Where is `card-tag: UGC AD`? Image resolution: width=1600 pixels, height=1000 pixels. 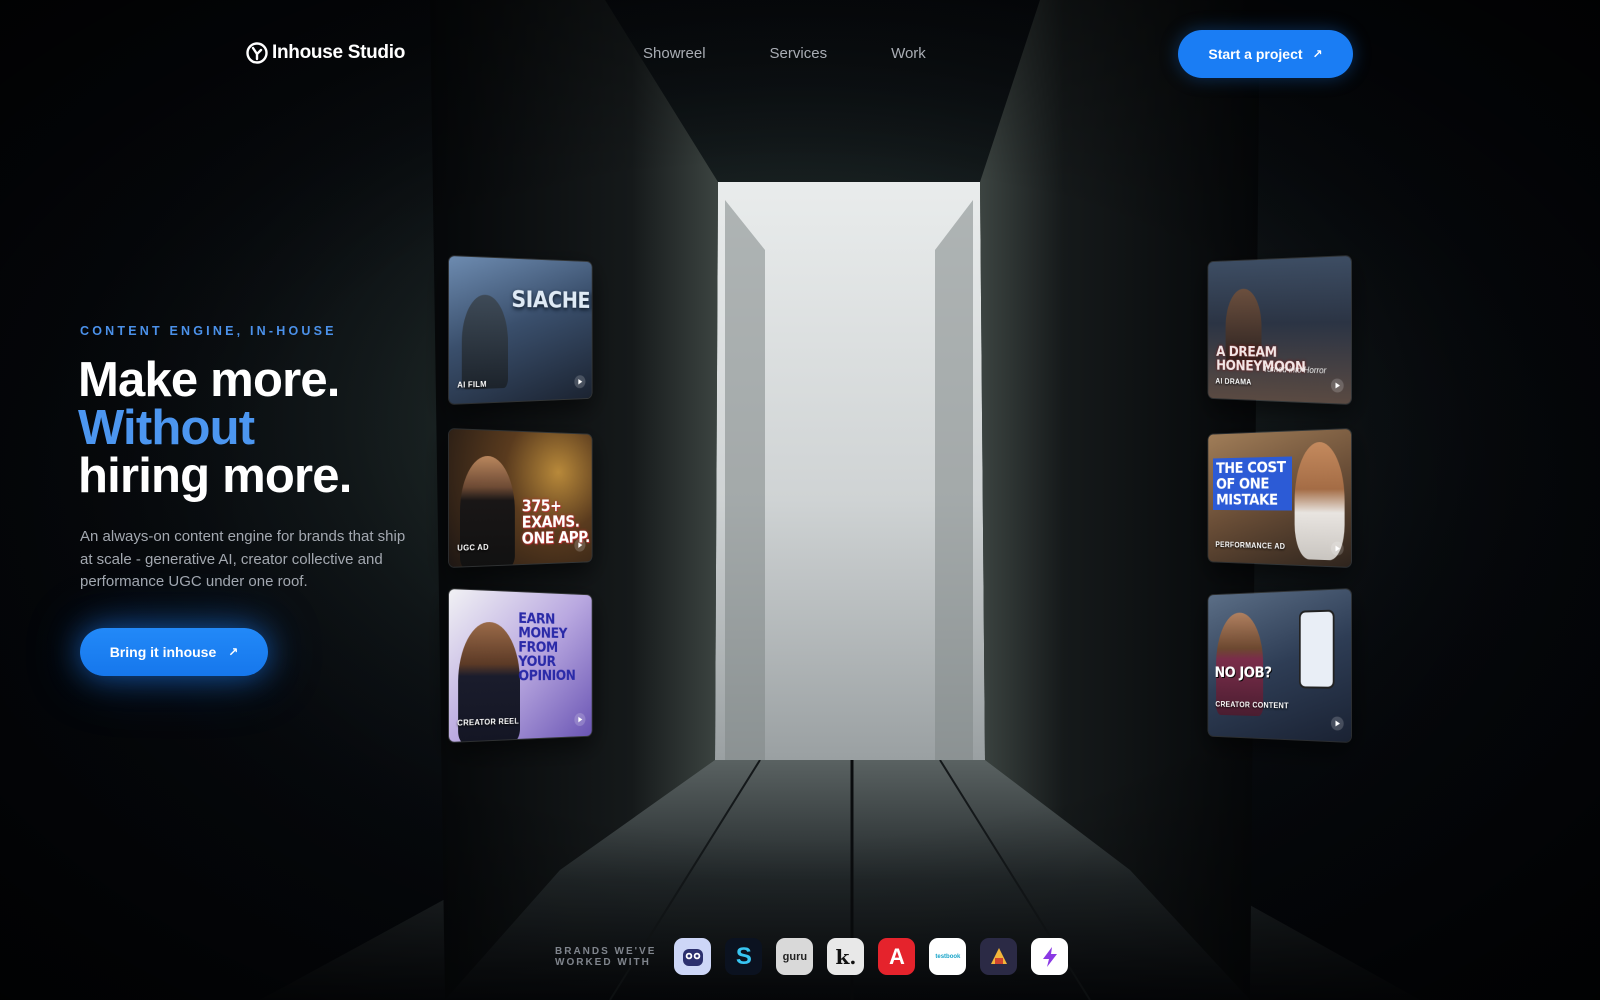 card-tag: UGC AD is located at coordinates (473, 547).